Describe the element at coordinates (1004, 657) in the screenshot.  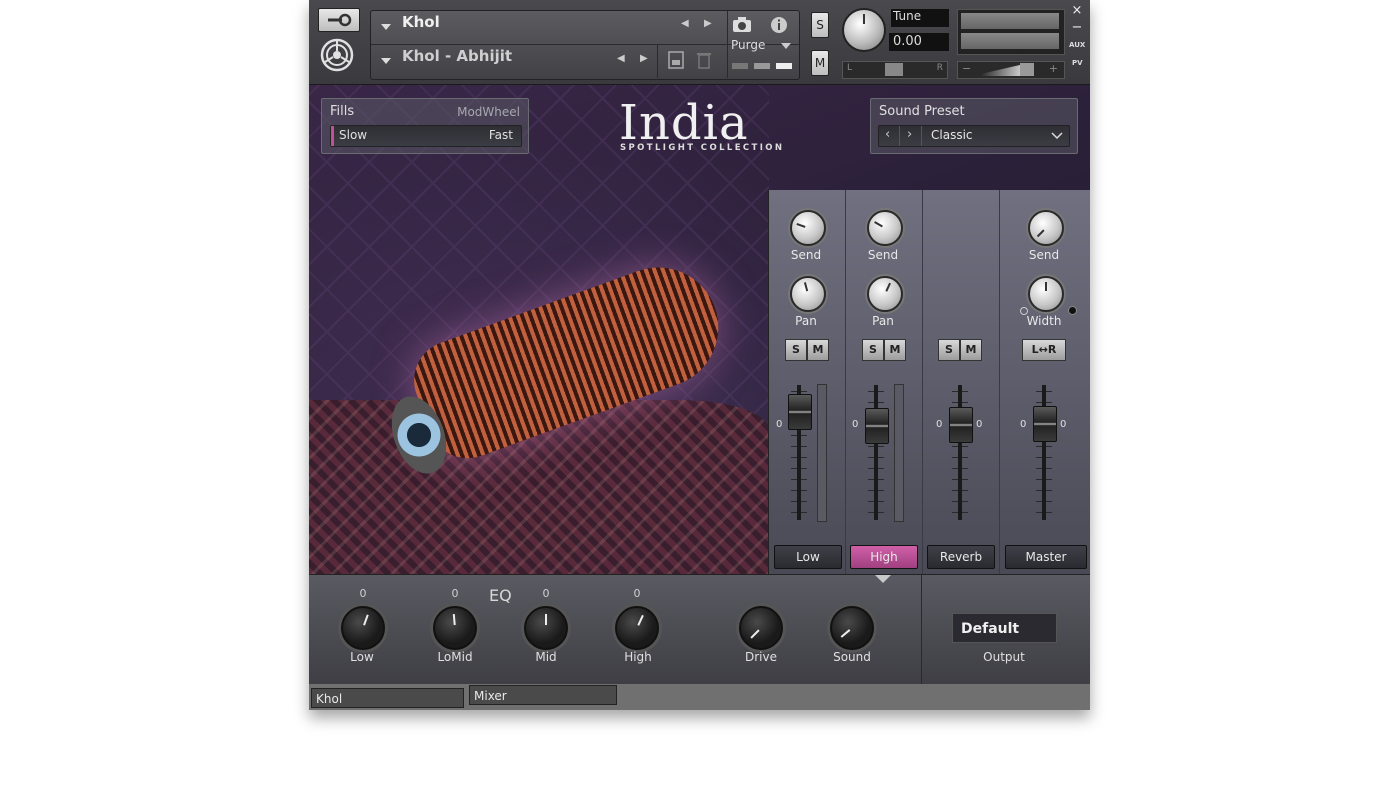
I see `output-label: Output` at that location.